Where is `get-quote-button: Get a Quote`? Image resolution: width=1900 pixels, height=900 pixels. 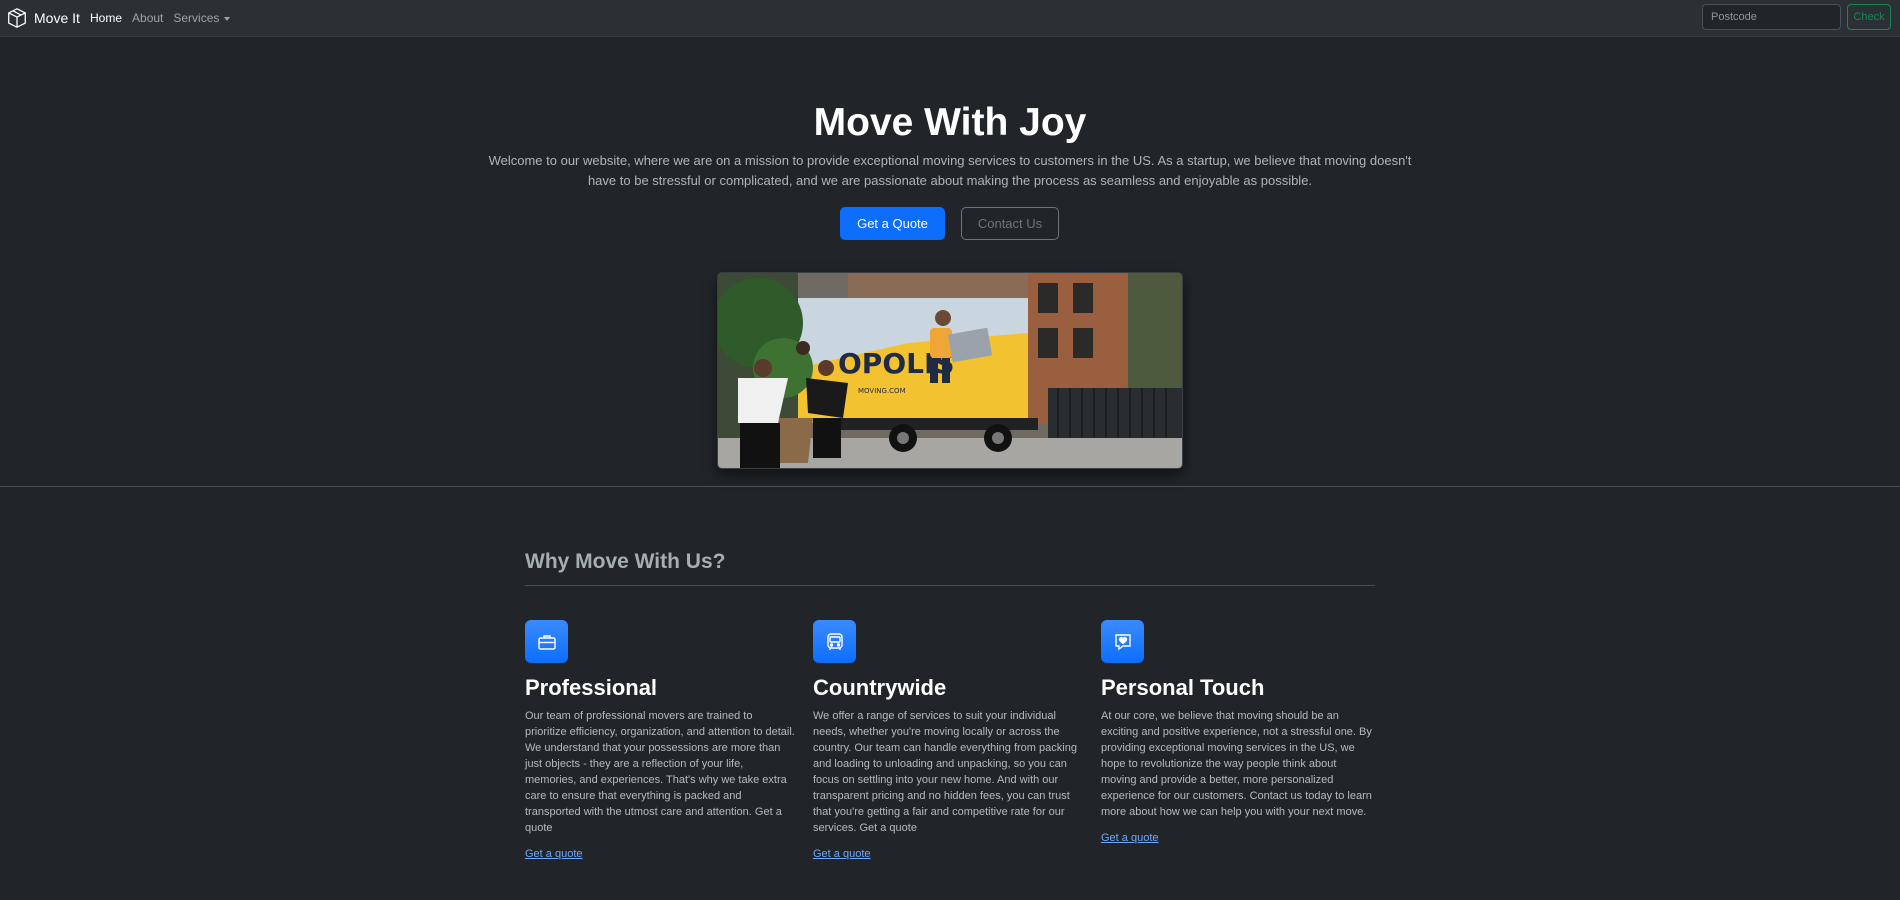 get-quote-button: Get a Quote is located at coordinates (892, 223).